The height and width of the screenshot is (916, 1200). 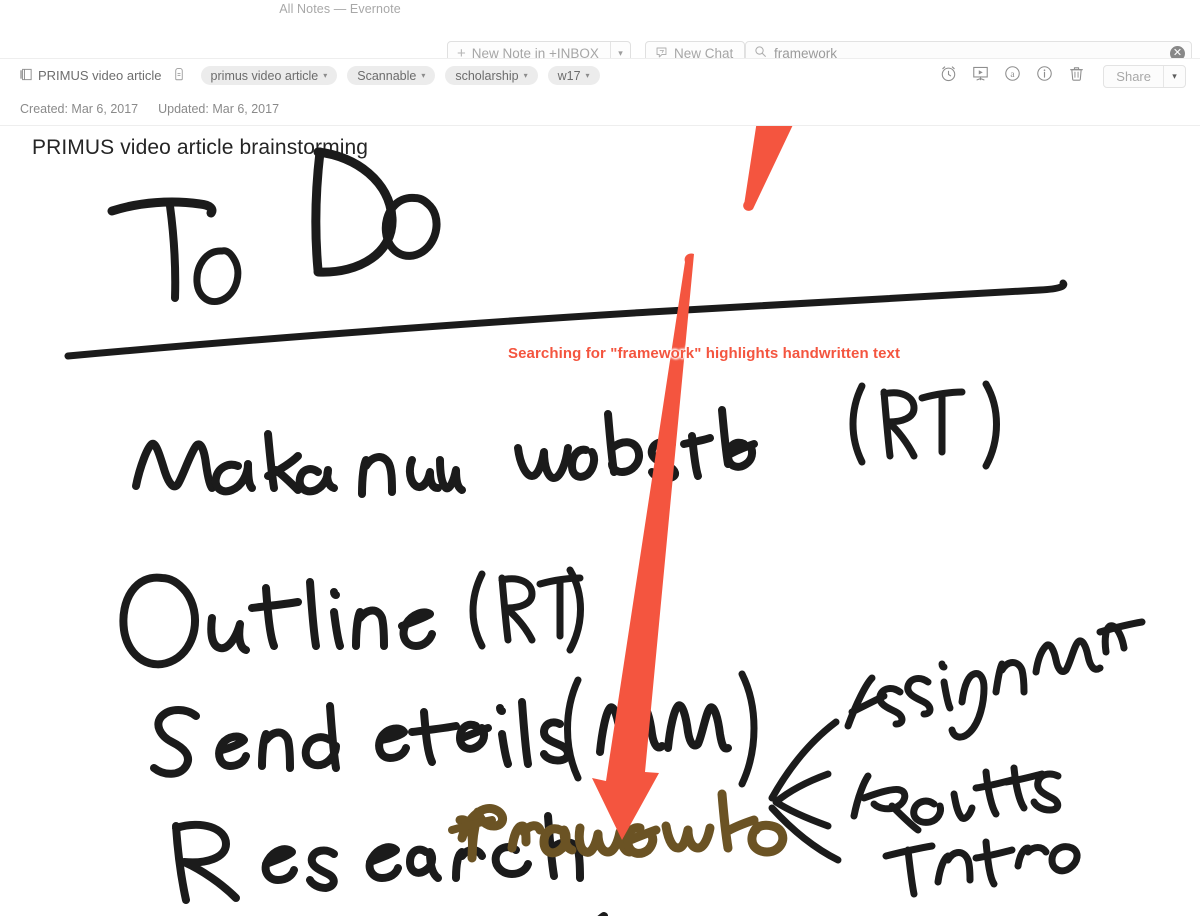 What do you see at coordinates (1133, 76) in the screenshot?
I see `share-label: Share` at bounding box center [1133, 76].